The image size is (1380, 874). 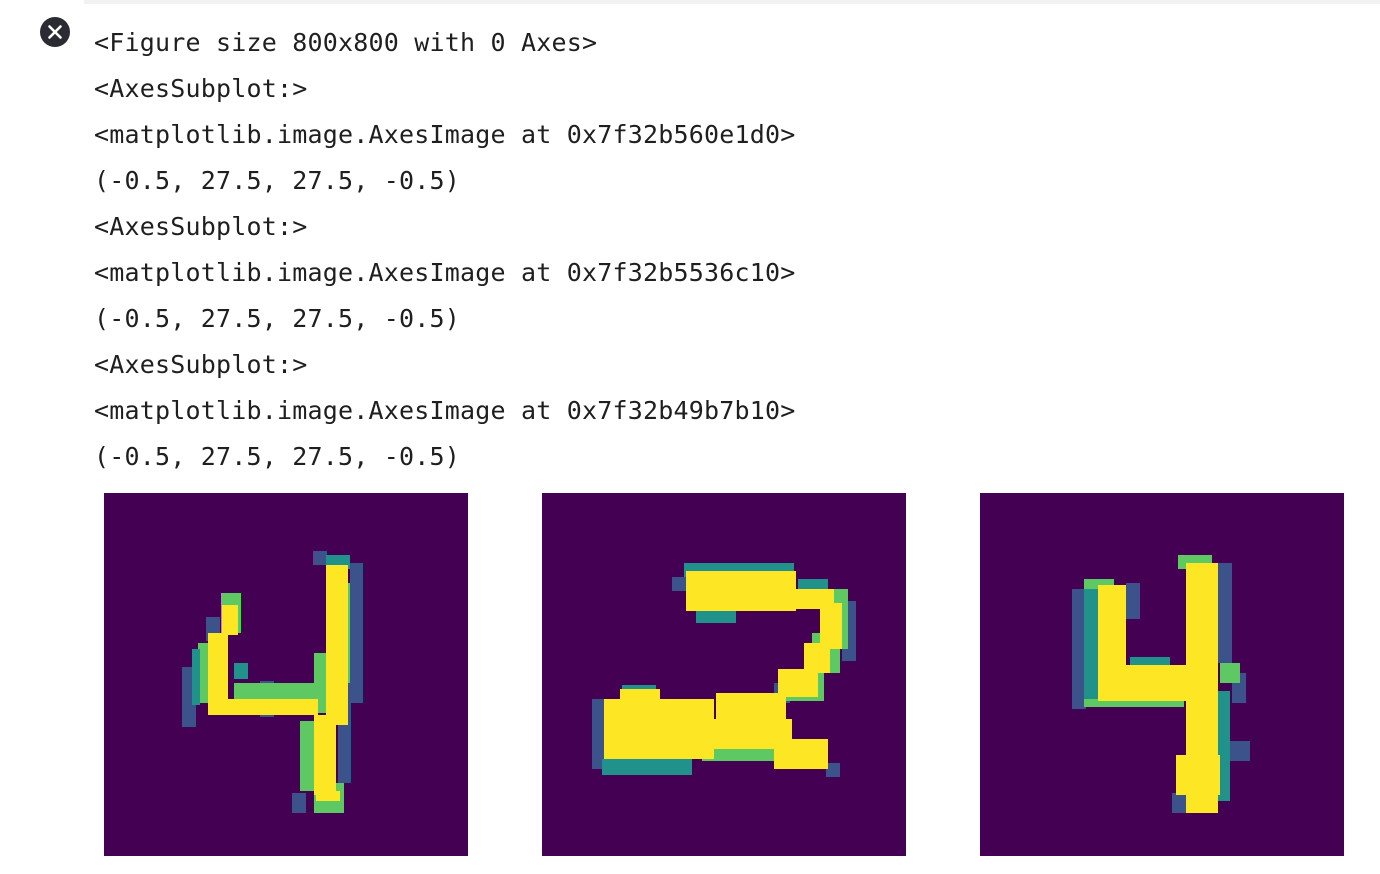 I want to click on clear-output-button, so click(x=55, y=32).